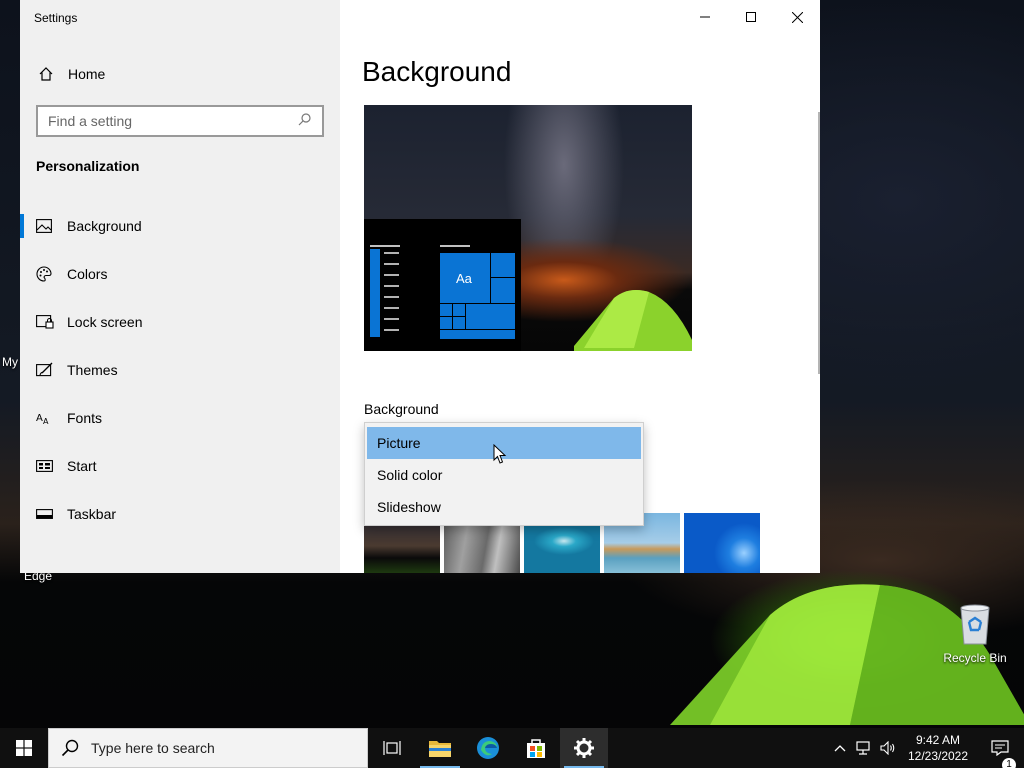  Describe the element at coordinates (504, 474) in the screenshot. I see `background-type-dropdown: Picture Solid color Slideshow` at that location.